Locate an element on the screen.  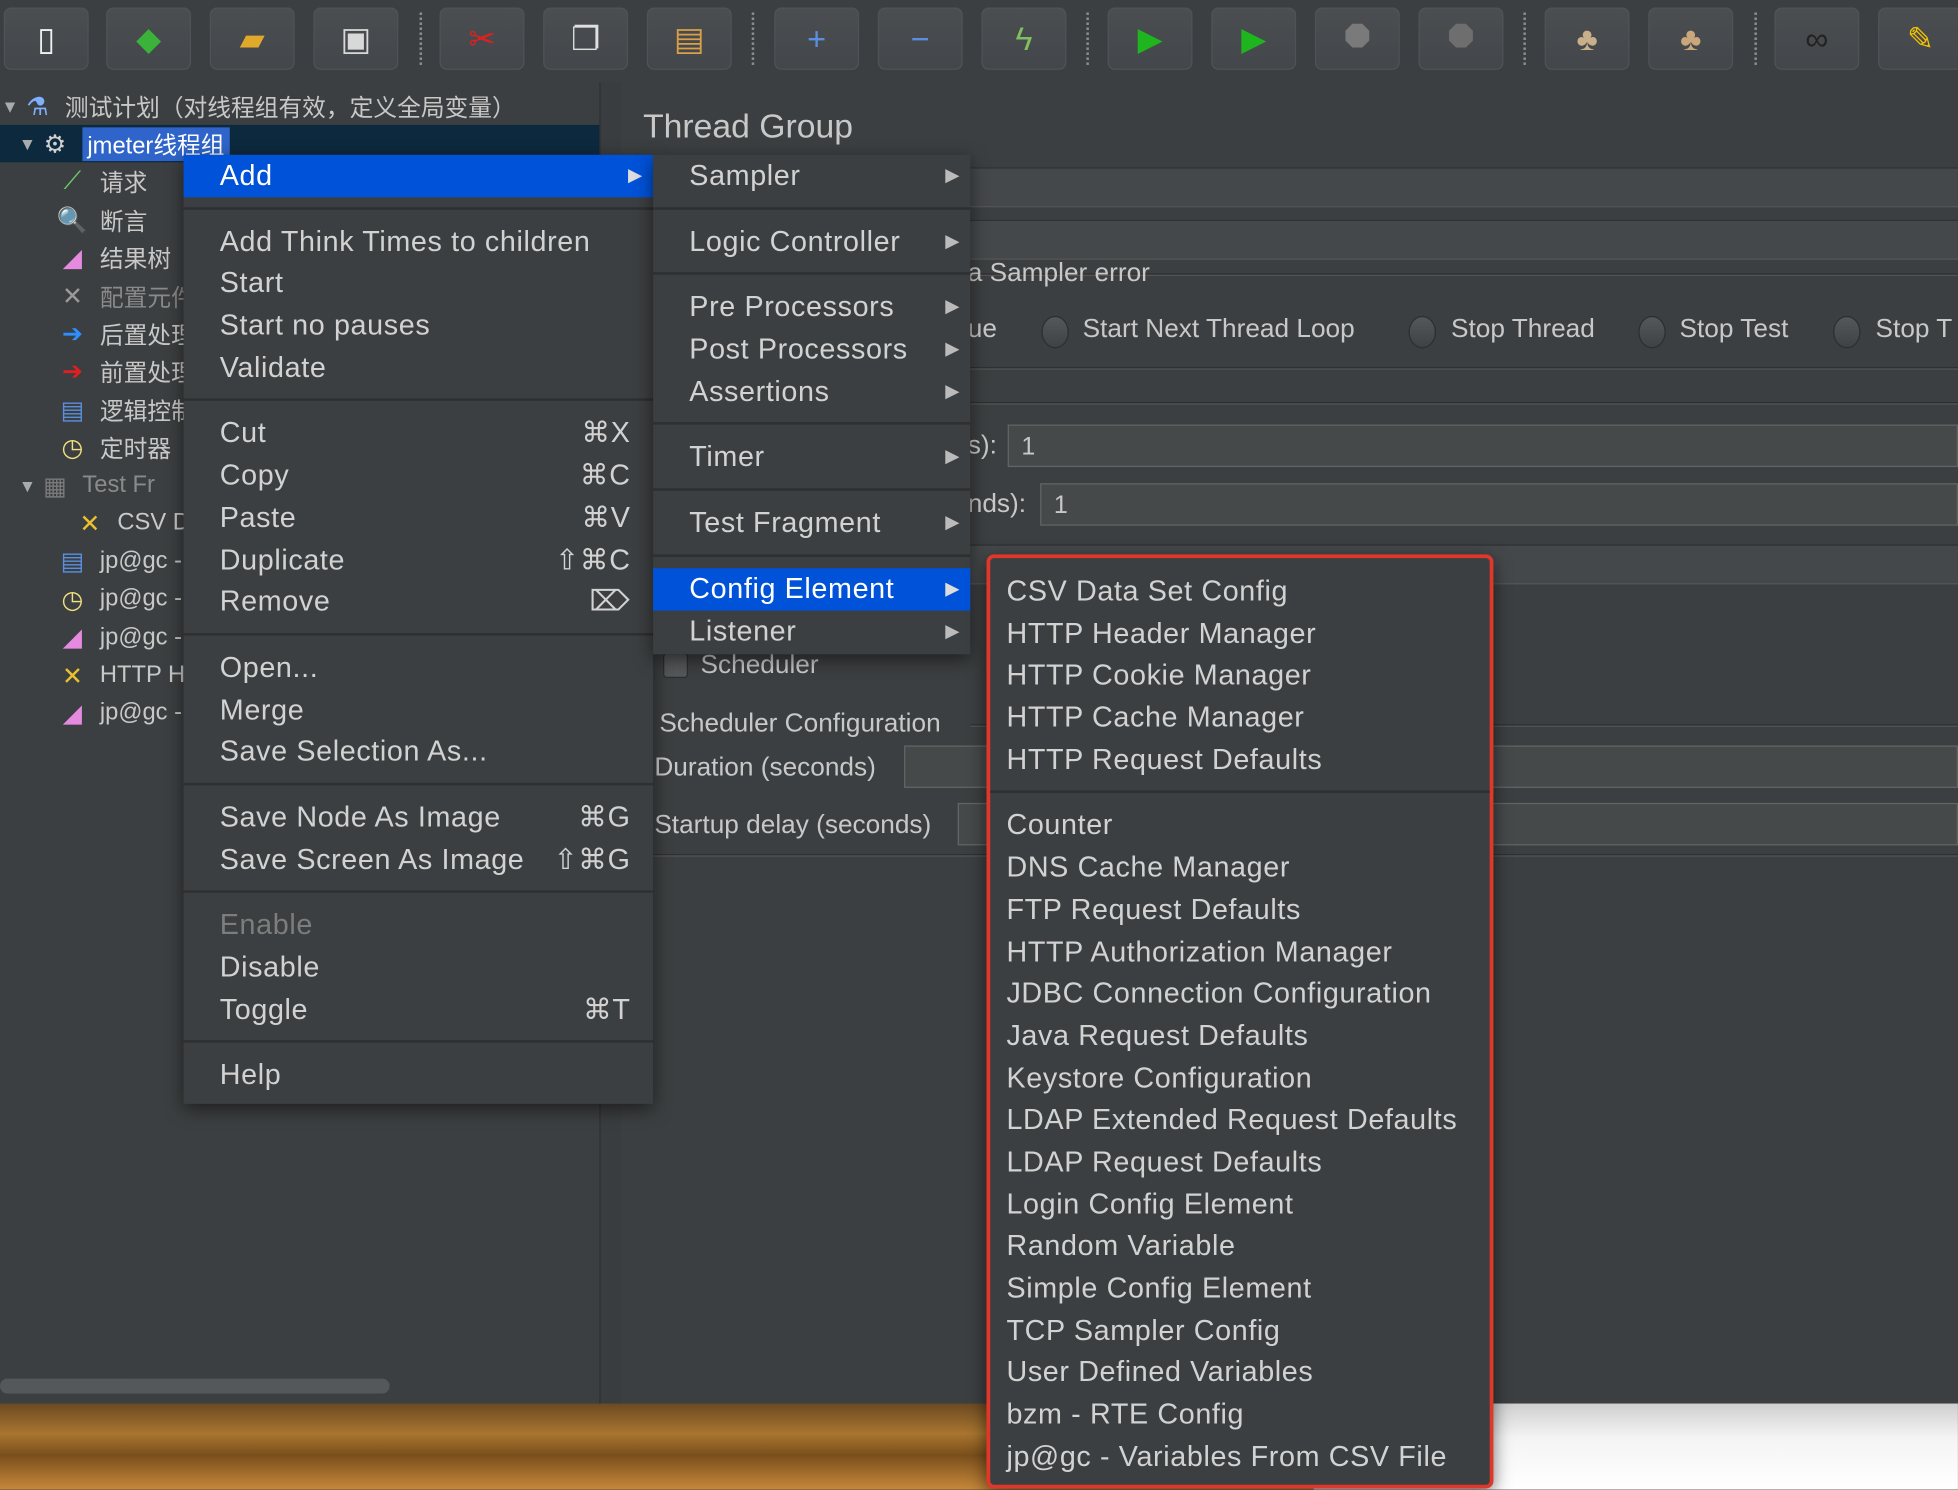
menu-item-ldap-extended-request-defaults: LDAP Extended Request Defaults is located at coordinates (1239, 1120).